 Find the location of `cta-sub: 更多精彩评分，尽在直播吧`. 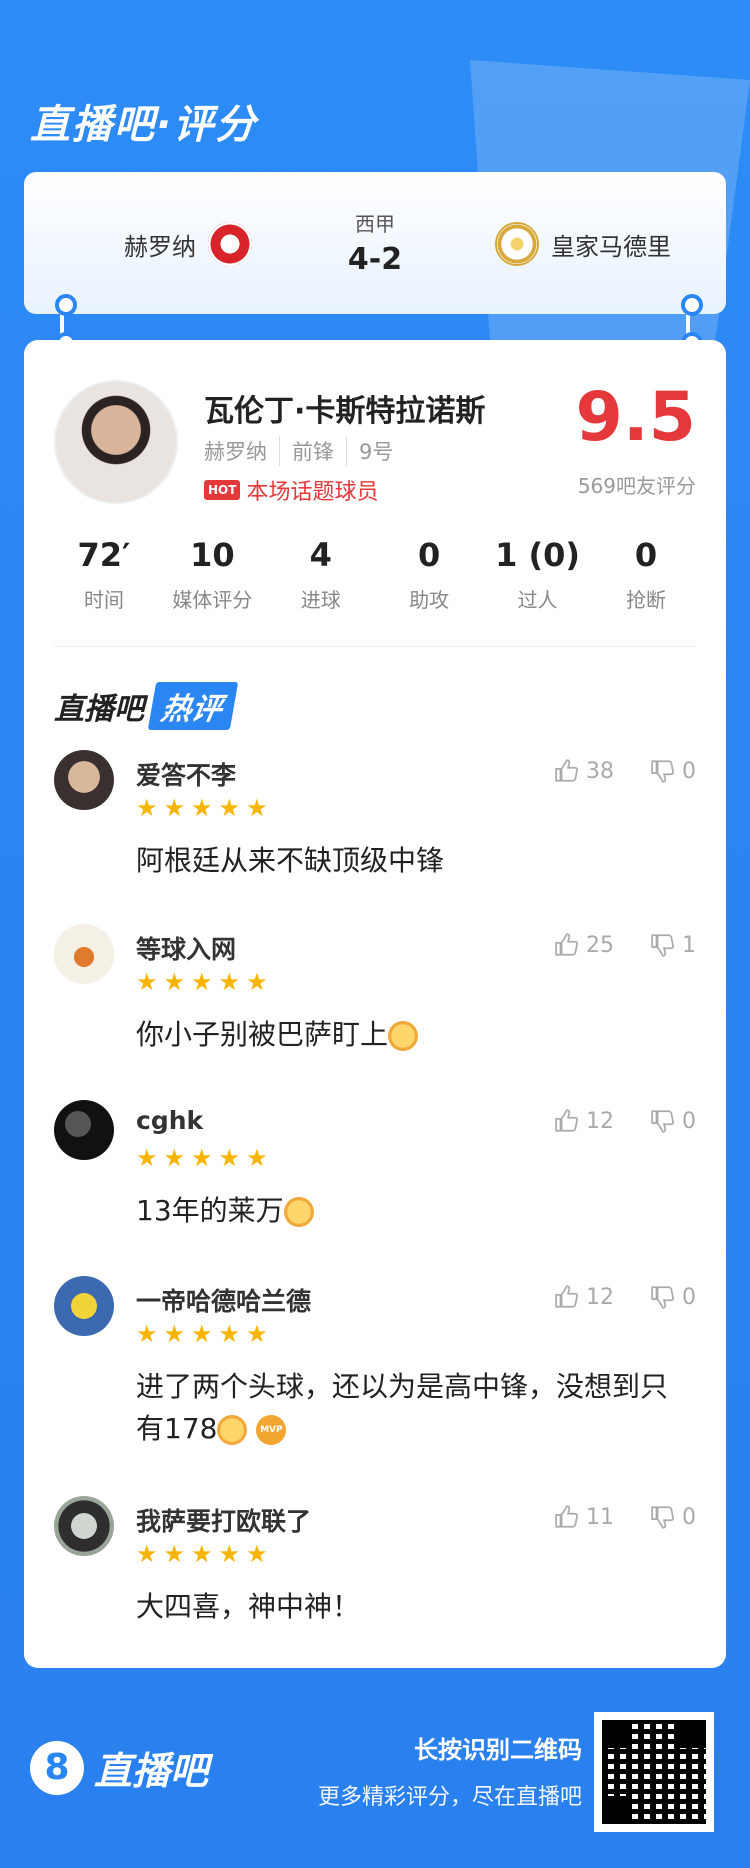

cta-sub: 更多精彩评分，尽在直播吧 is located at coordinates (449, 1797).